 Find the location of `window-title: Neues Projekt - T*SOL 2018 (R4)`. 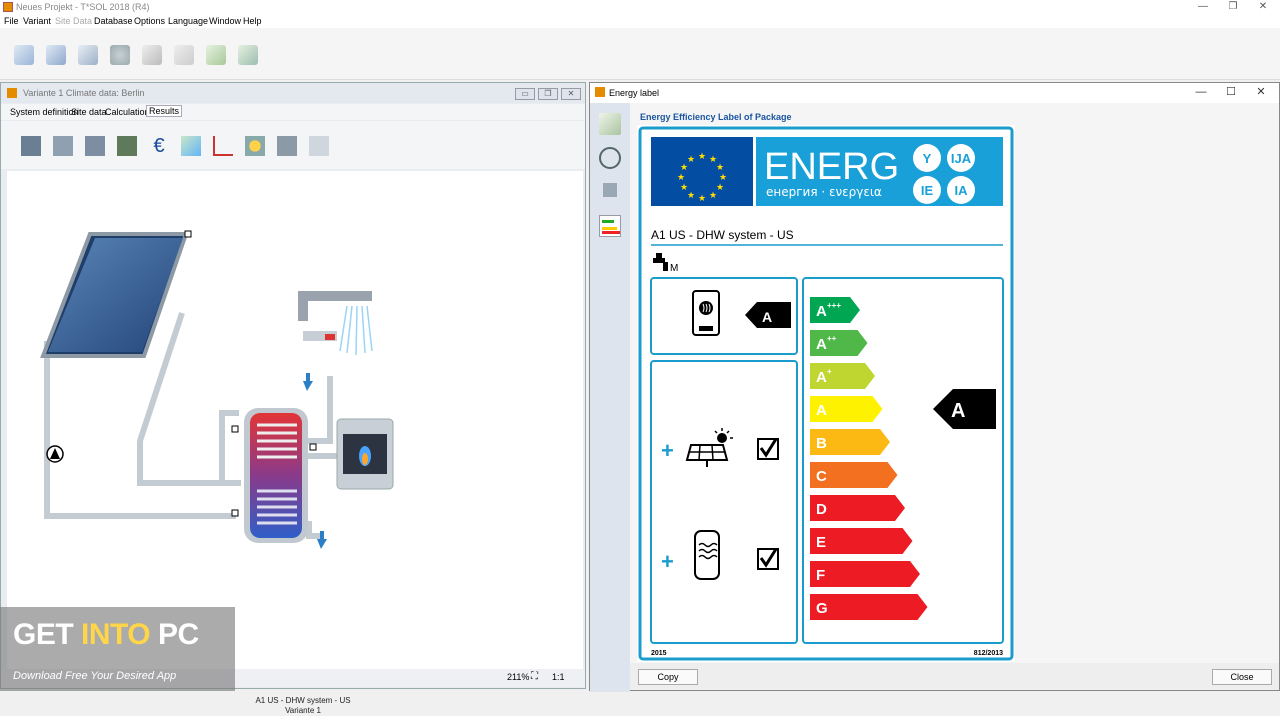

window-title: Neues Projekt - T*SOL 2018 (R4) is located at coordinates (83, 7).